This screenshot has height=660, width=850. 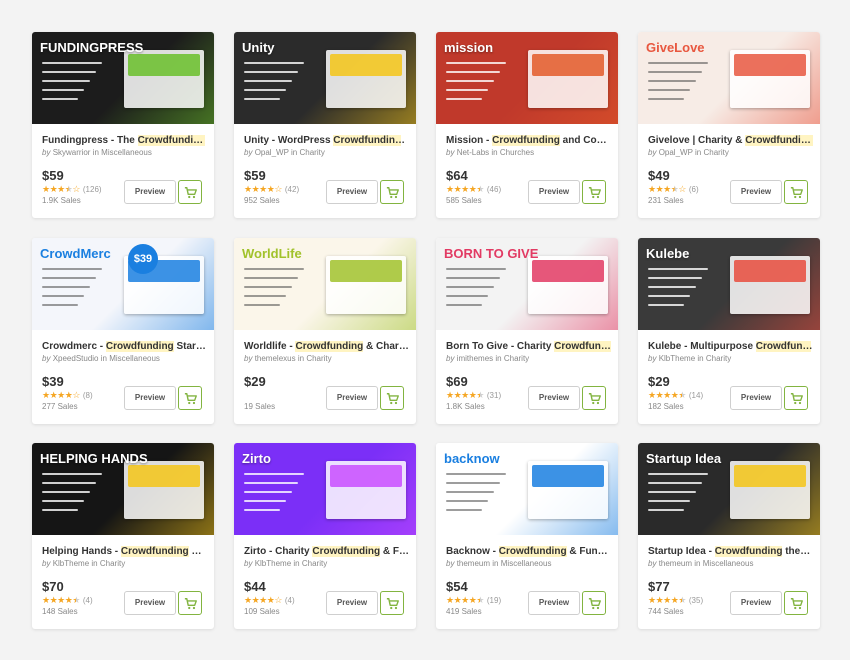 What do you see at coordinates (269, 600) in the screenshot?
I see `star-rating: ★★★★☆ (4)` at bounding box center [269, 600].